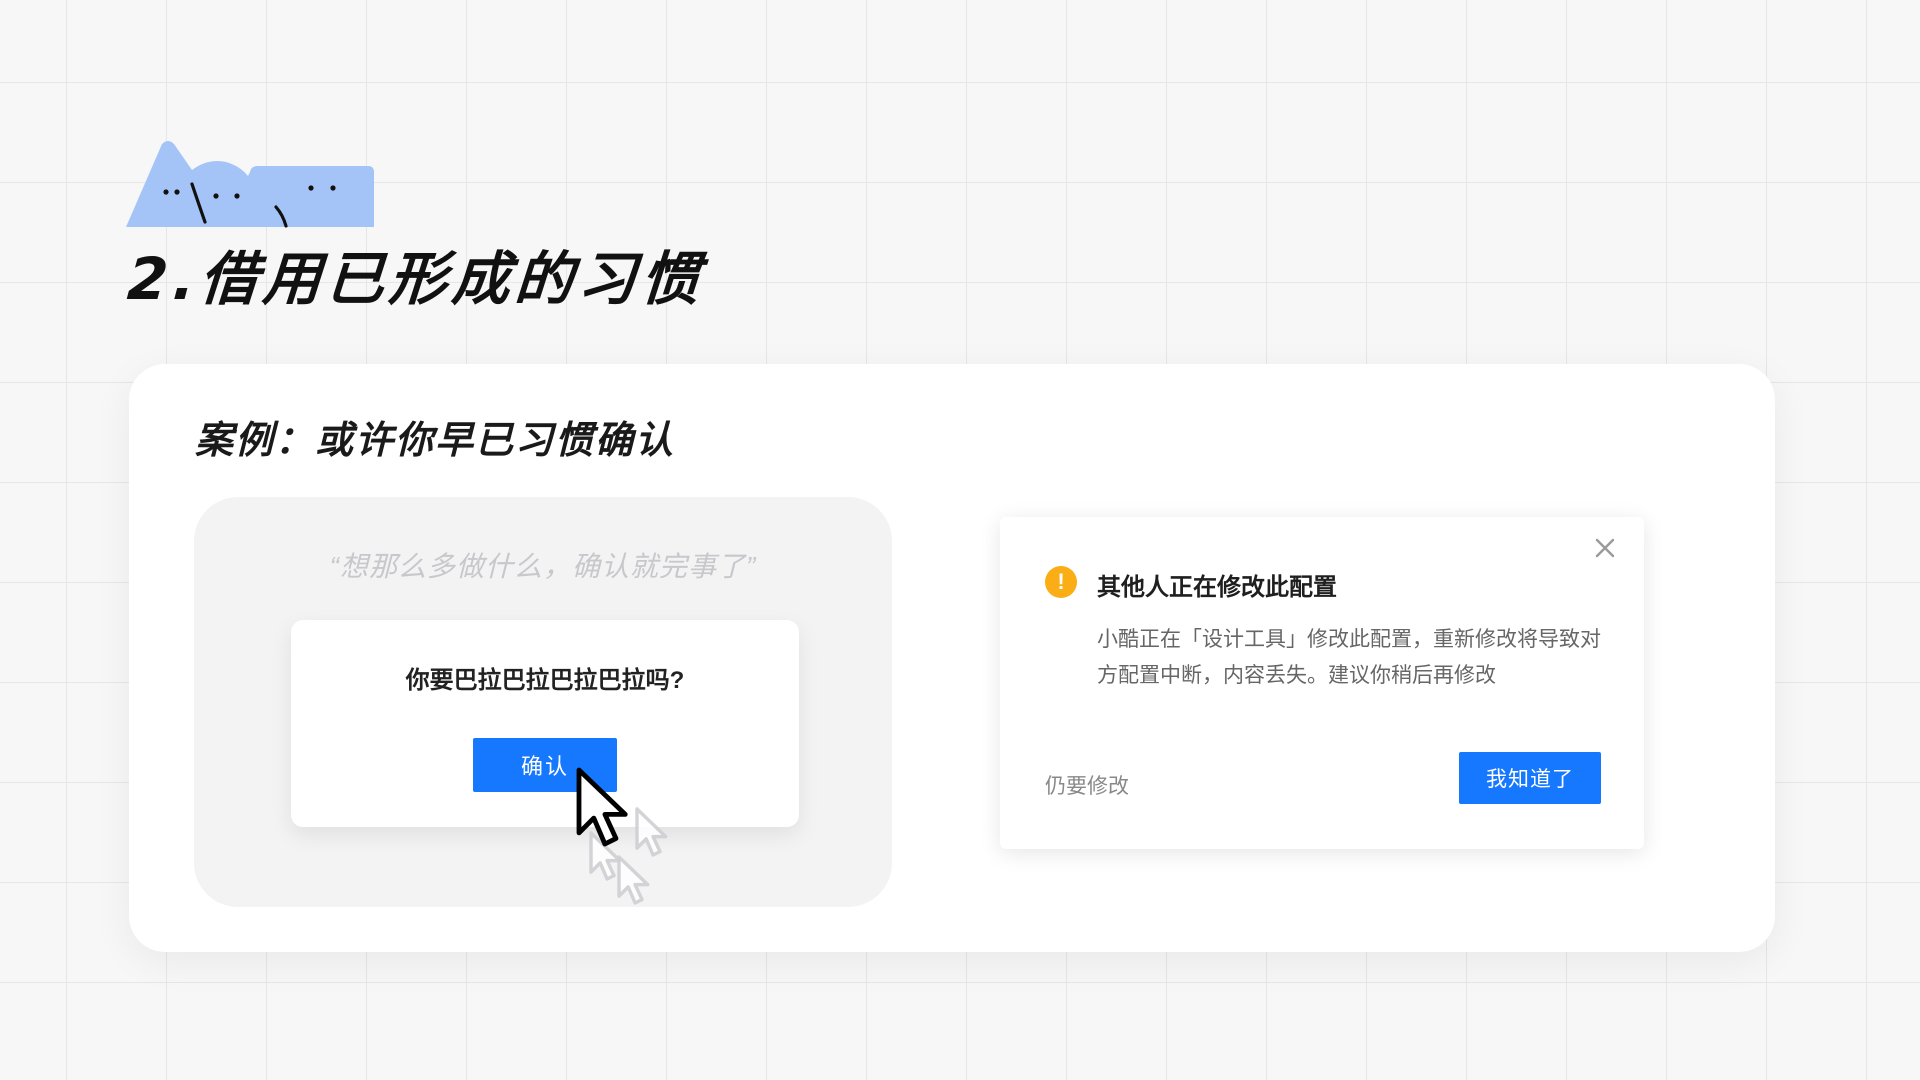 This screenshot has height=1080, width=1920. What do you see at coordinates (1061, 582) in the screenshot?
I see `warning-icon: !` at bounding box center [1061, 582].